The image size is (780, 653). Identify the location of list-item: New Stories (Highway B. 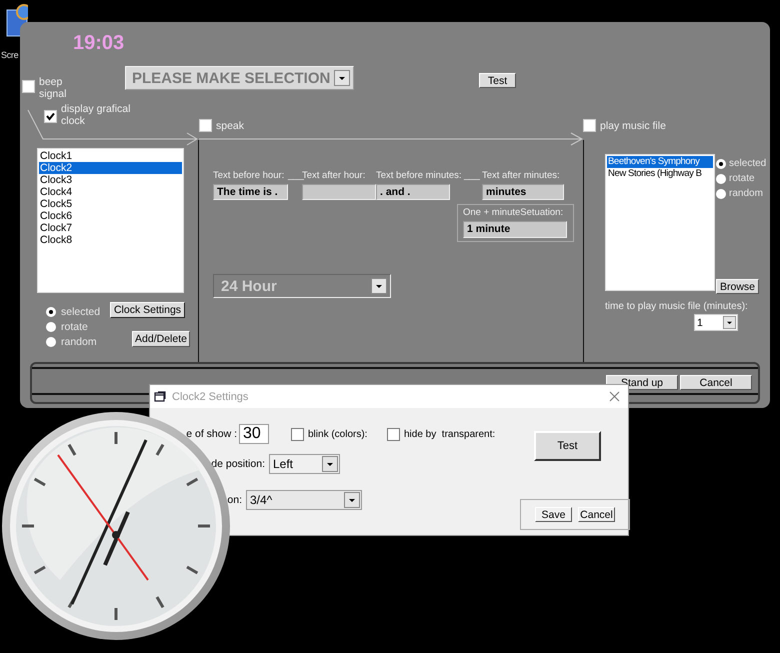
(660, 174).